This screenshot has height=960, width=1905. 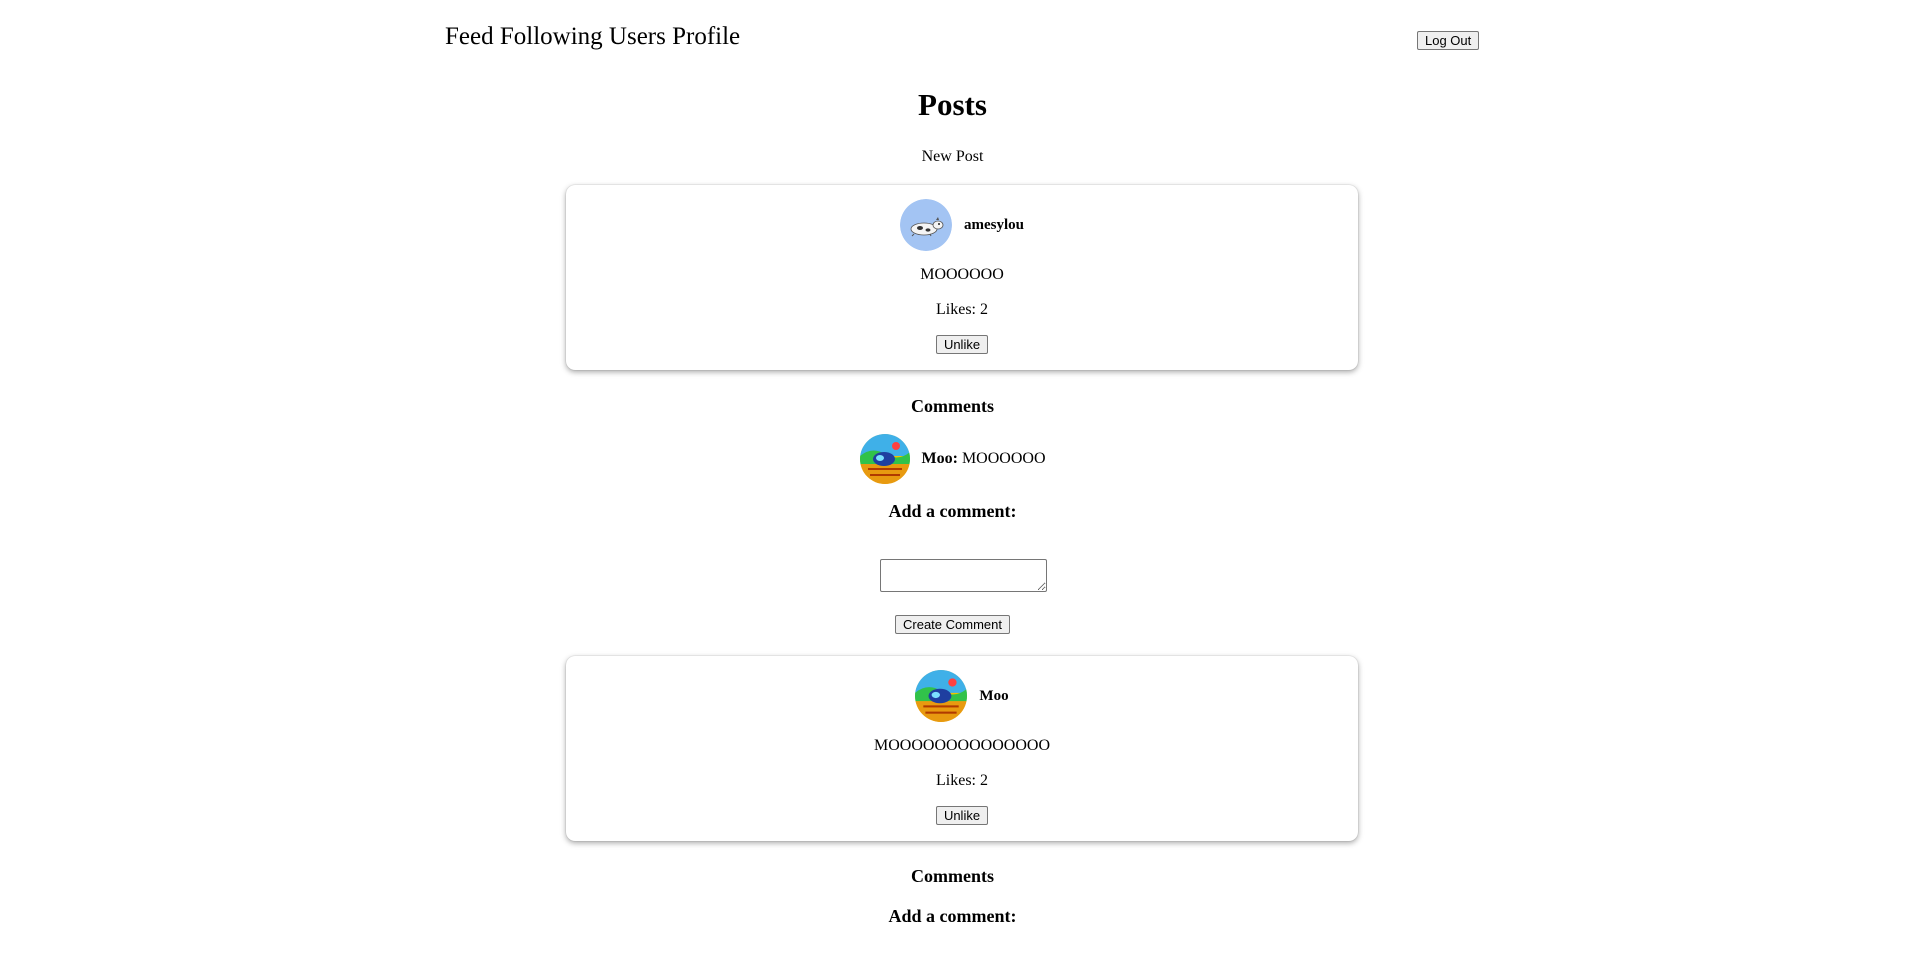 What do you see at coordinates (994, 225) in the screenshot?
I see `post-author-name: amesylou` at bounding box center [994, 225].